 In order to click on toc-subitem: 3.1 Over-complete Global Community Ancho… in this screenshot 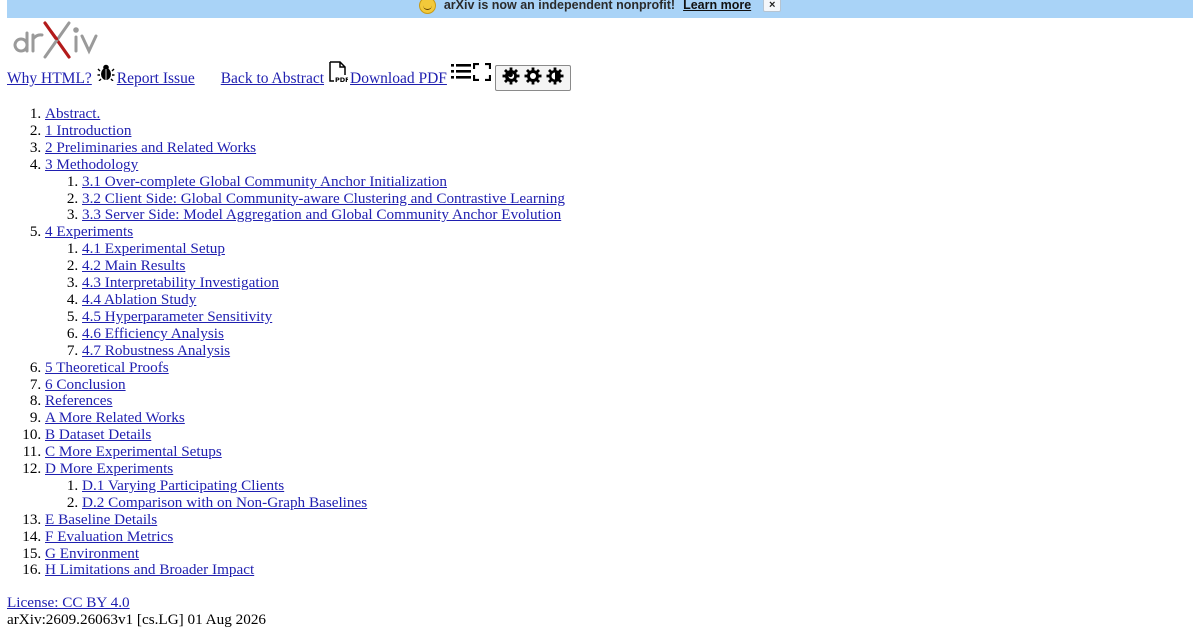, I will do `click(391, 182)`.